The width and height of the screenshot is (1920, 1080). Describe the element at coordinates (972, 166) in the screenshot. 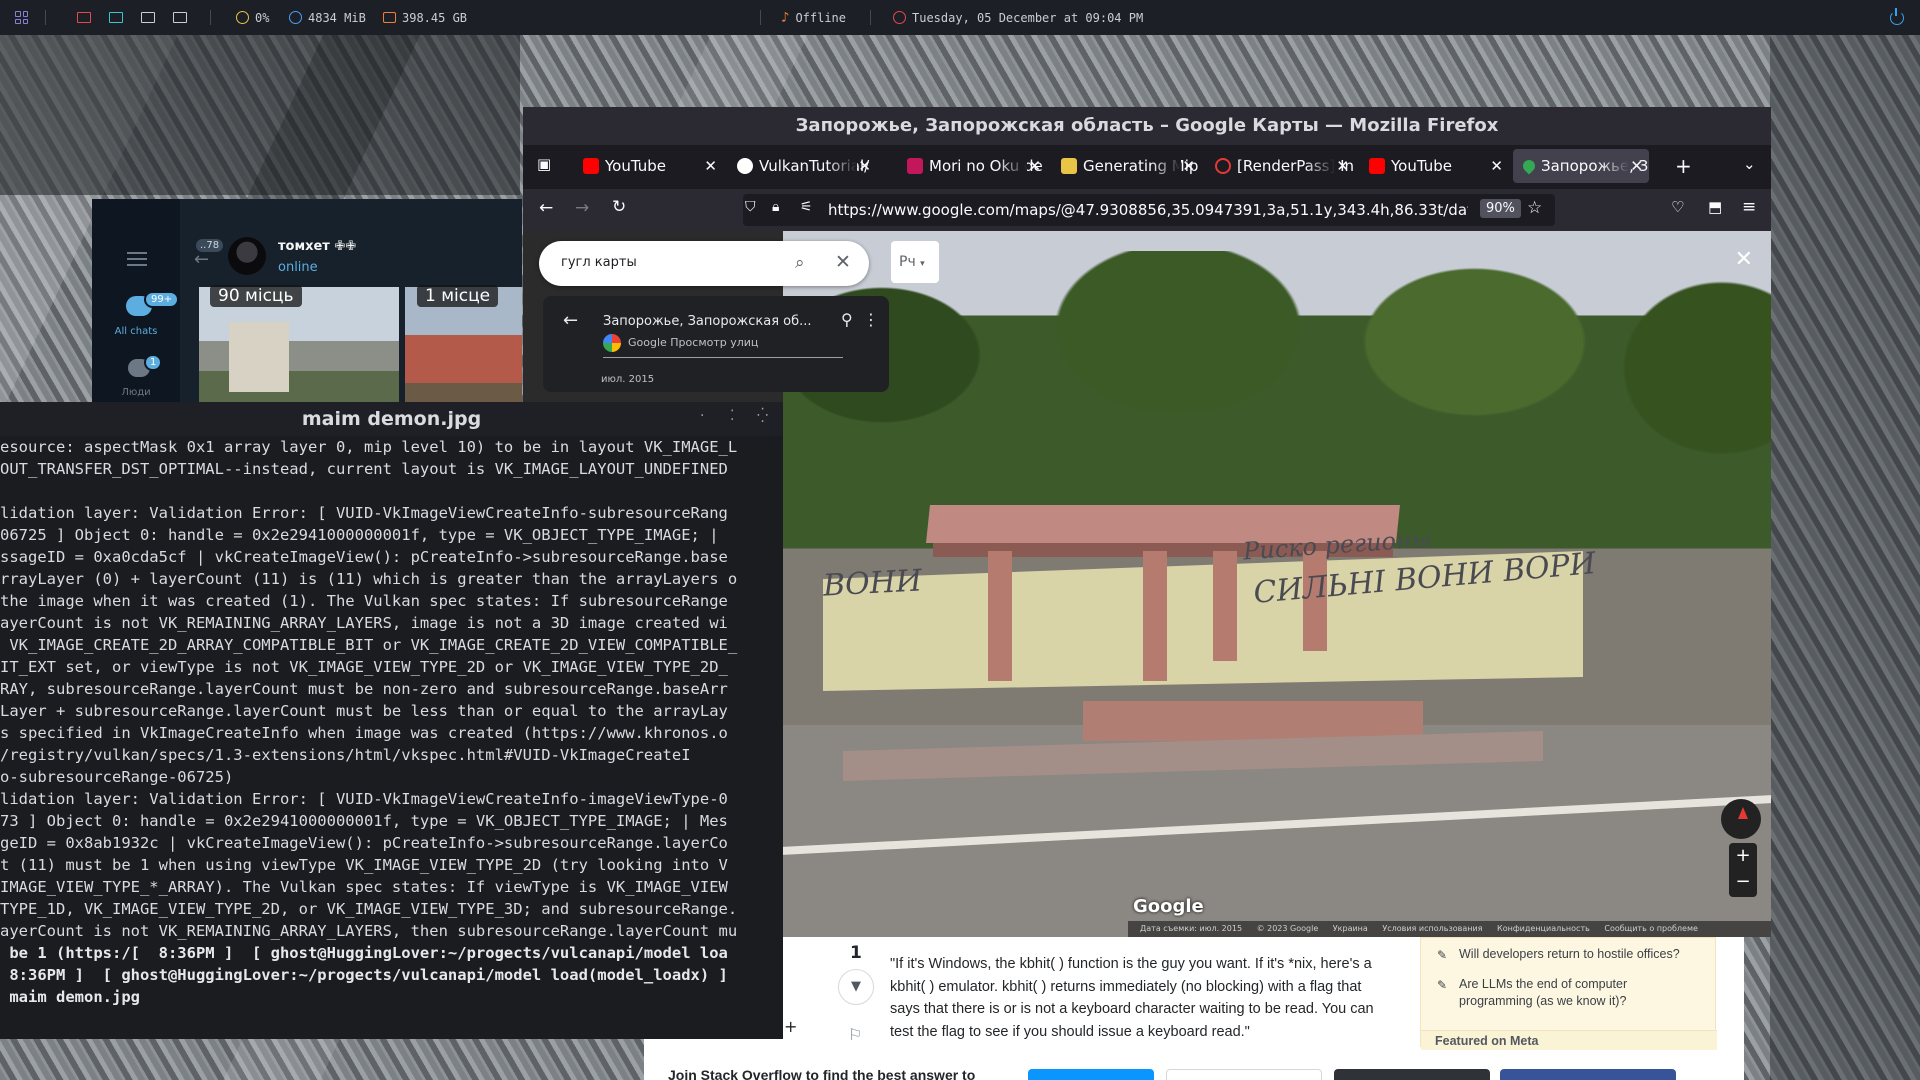

I see `tab-mori-no-oku: Mori no Oku de ✕` at that location.